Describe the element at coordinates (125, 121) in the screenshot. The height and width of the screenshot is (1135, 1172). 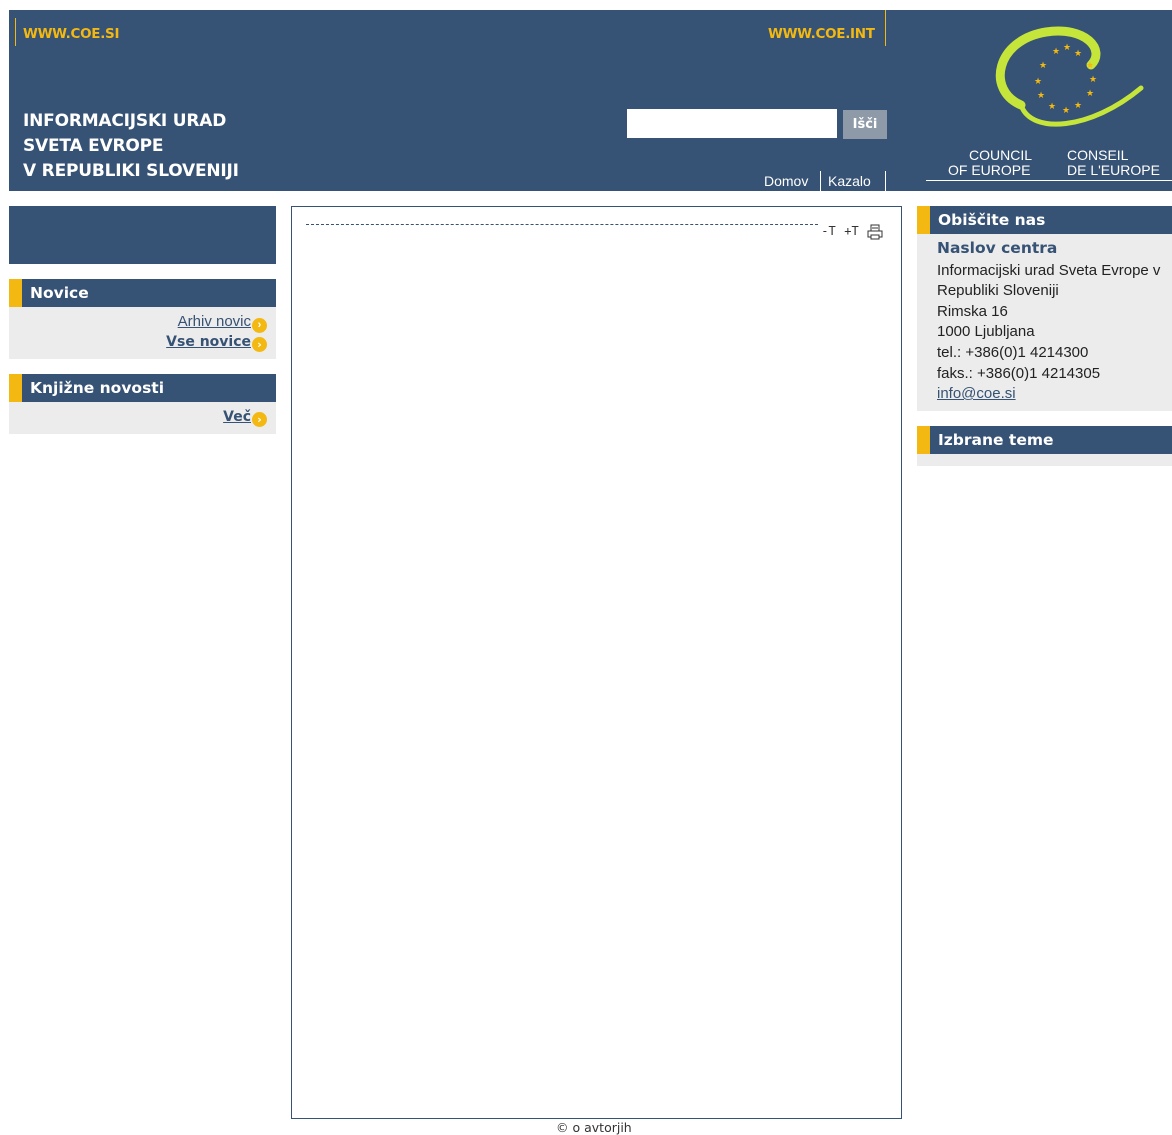
I see `org-name-line-1: INFORMACIJSKI URAD` at that location.